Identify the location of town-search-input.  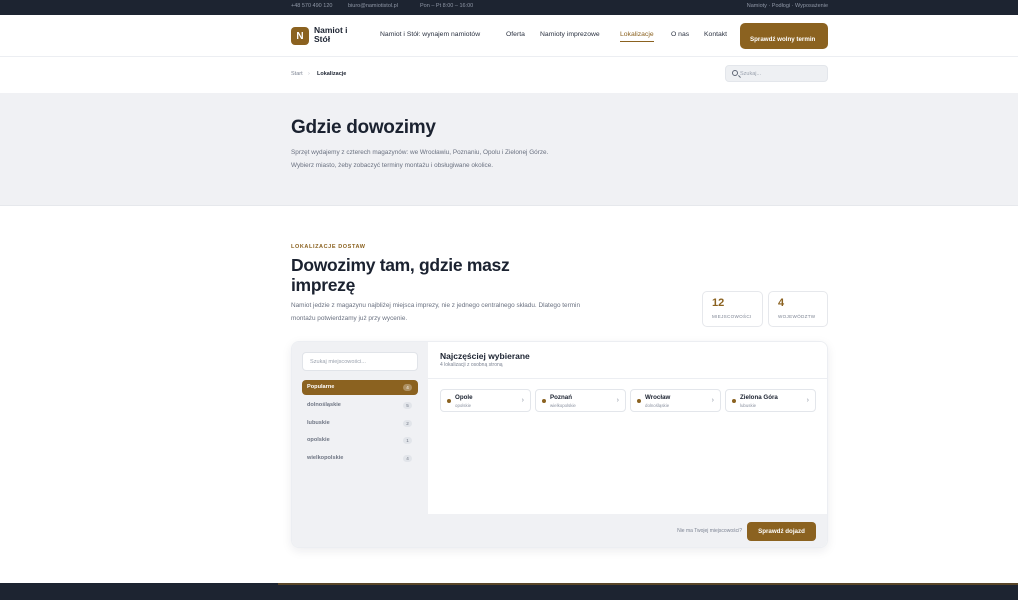
(360, 361).